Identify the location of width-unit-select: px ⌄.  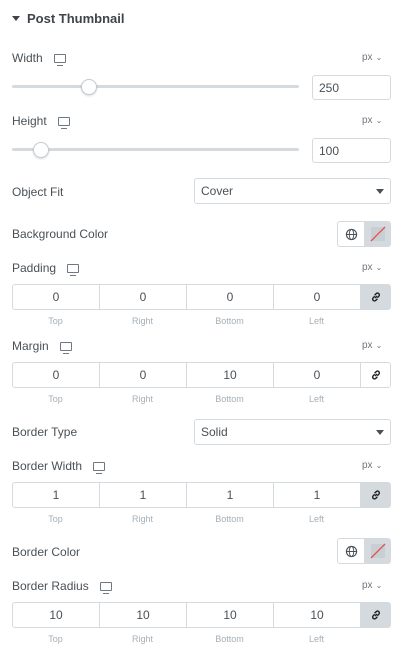
(372, 57).